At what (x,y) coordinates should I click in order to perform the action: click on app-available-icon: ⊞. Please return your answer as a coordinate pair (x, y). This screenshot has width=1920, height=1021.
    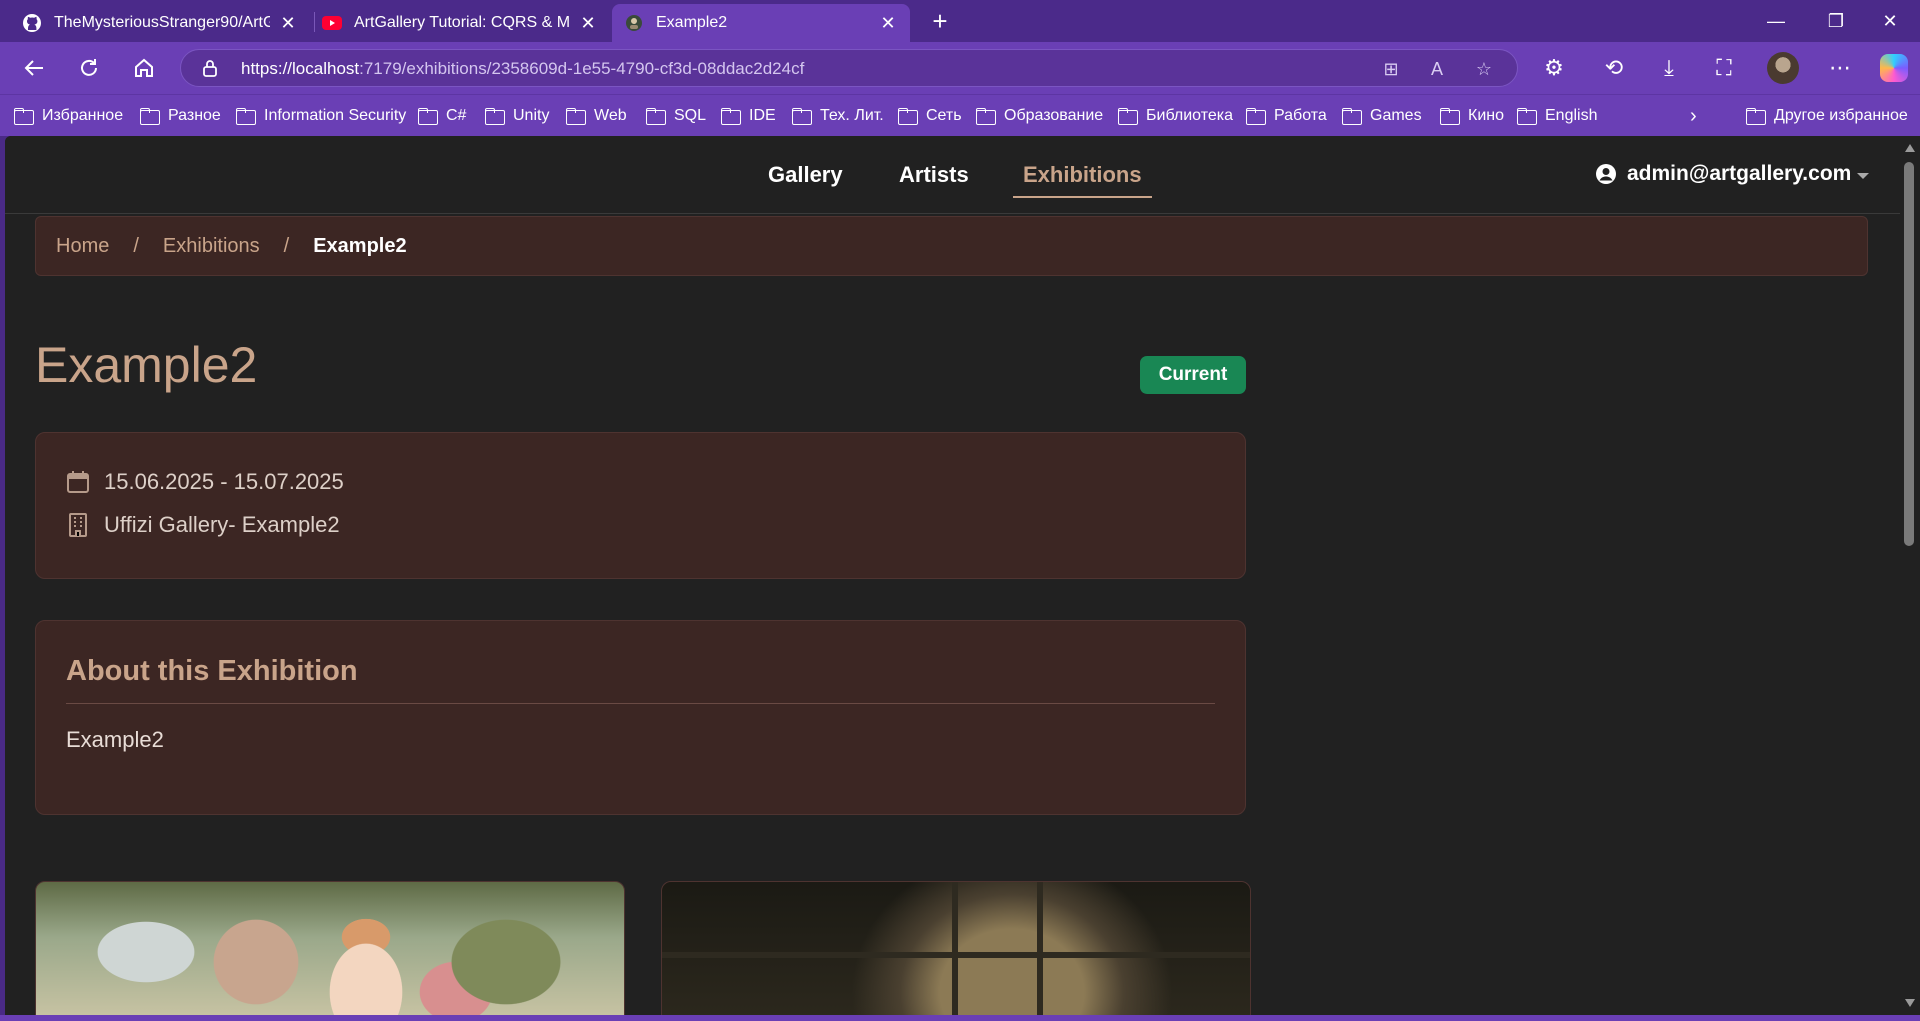
    Looking at the image, I should click on (1391, 69).